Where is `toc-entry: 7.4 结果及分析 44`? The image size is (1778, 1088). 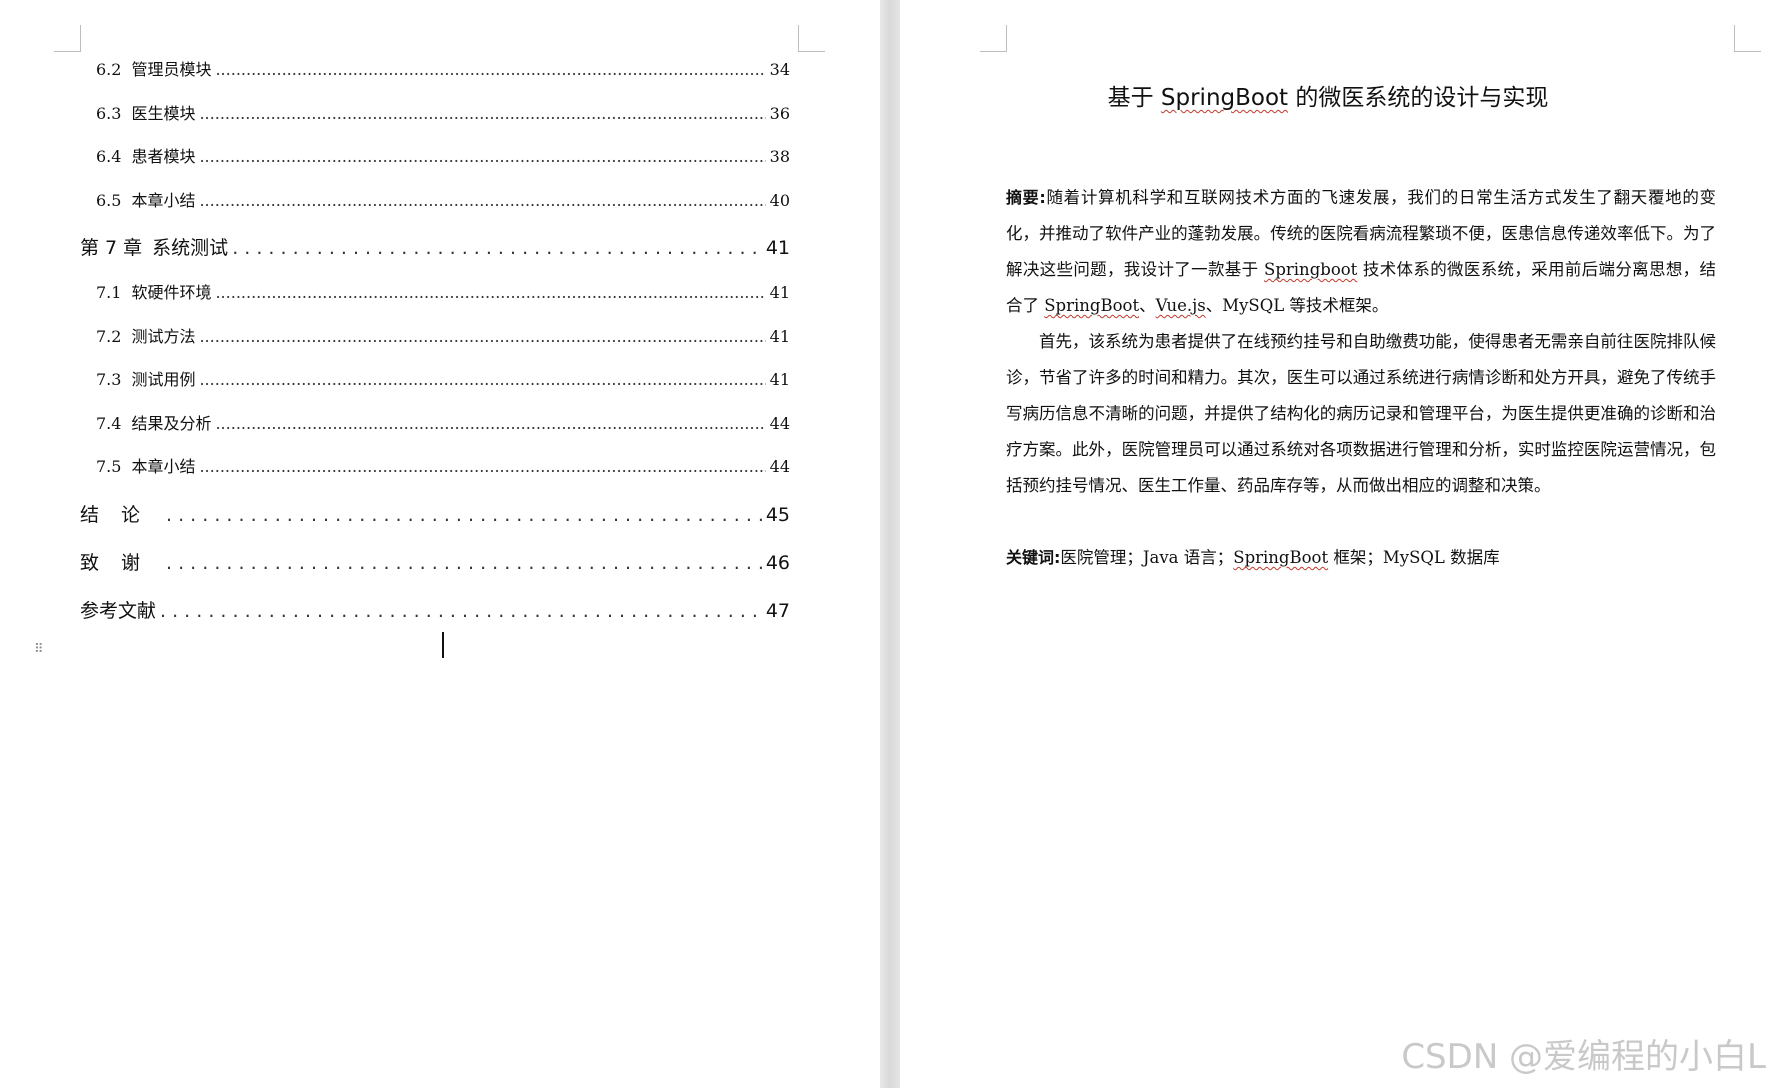 toc-entry: 7.4 结果及分析 44 is located at coordinates (443, 422).